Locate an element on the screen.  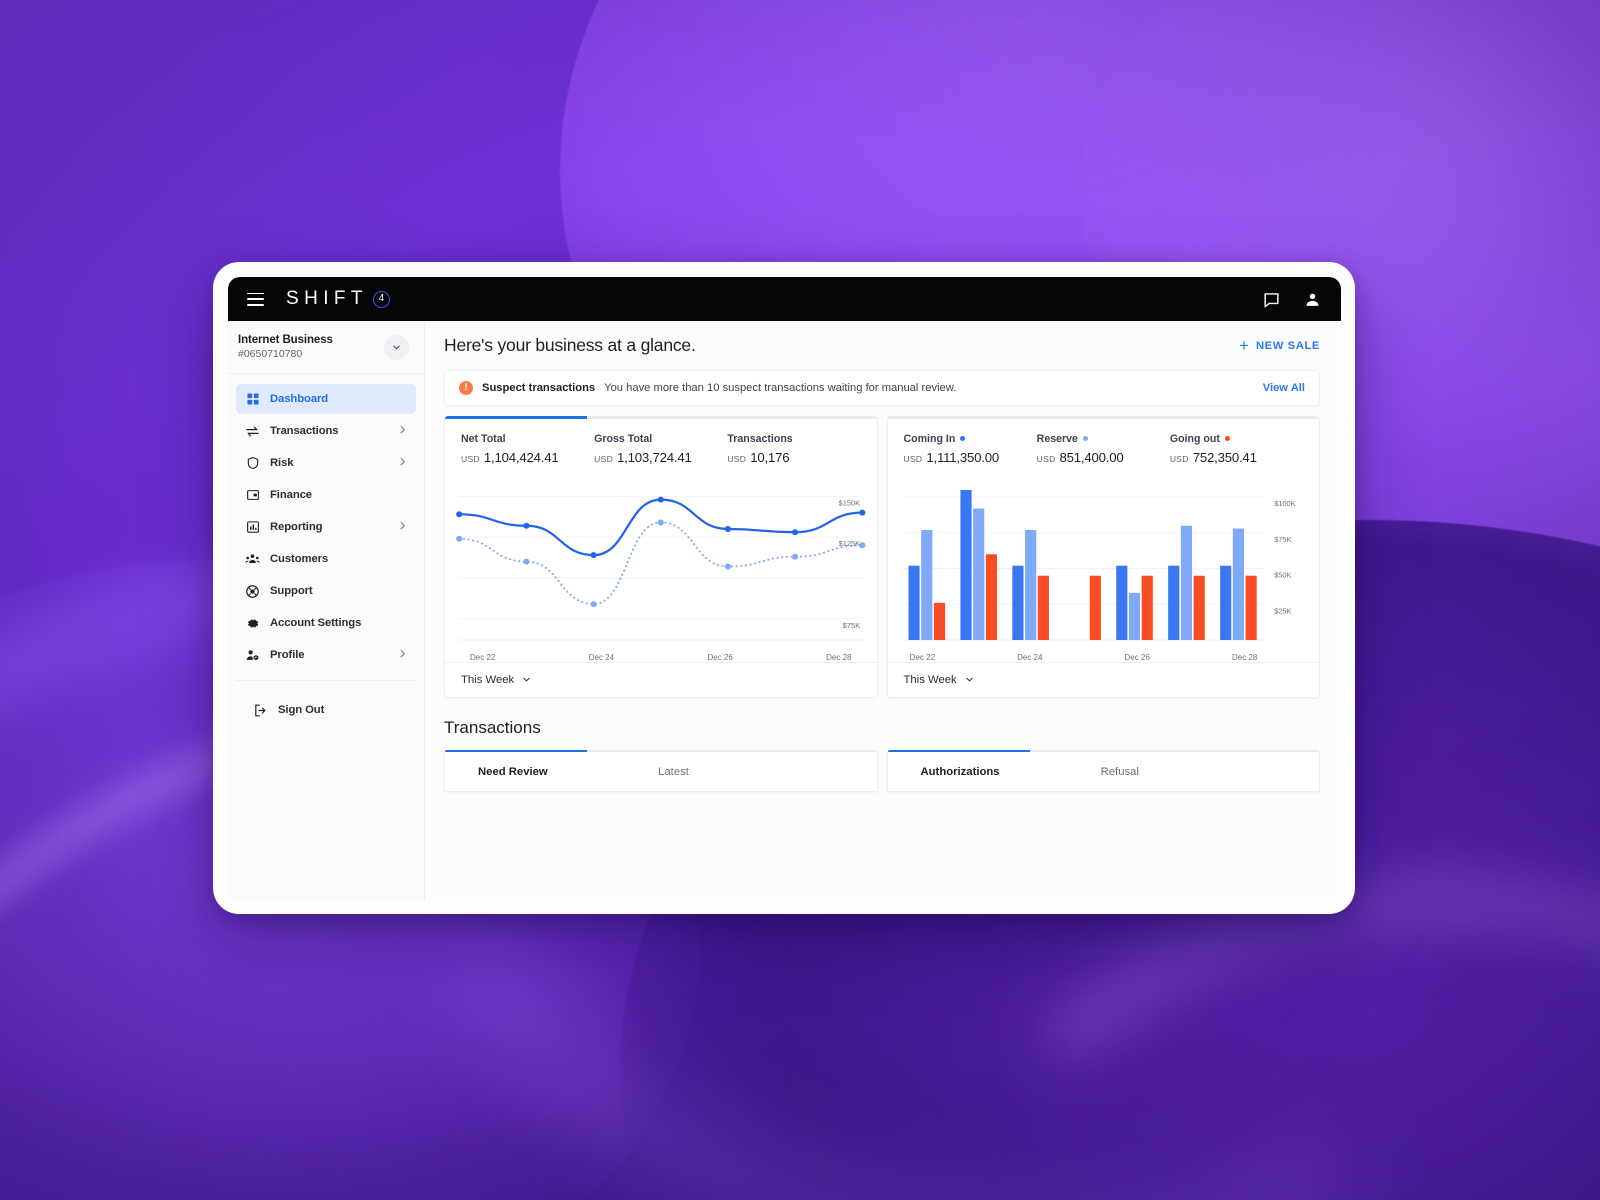
tab-refusal: Refusal is located at coordinates (1117, 771).